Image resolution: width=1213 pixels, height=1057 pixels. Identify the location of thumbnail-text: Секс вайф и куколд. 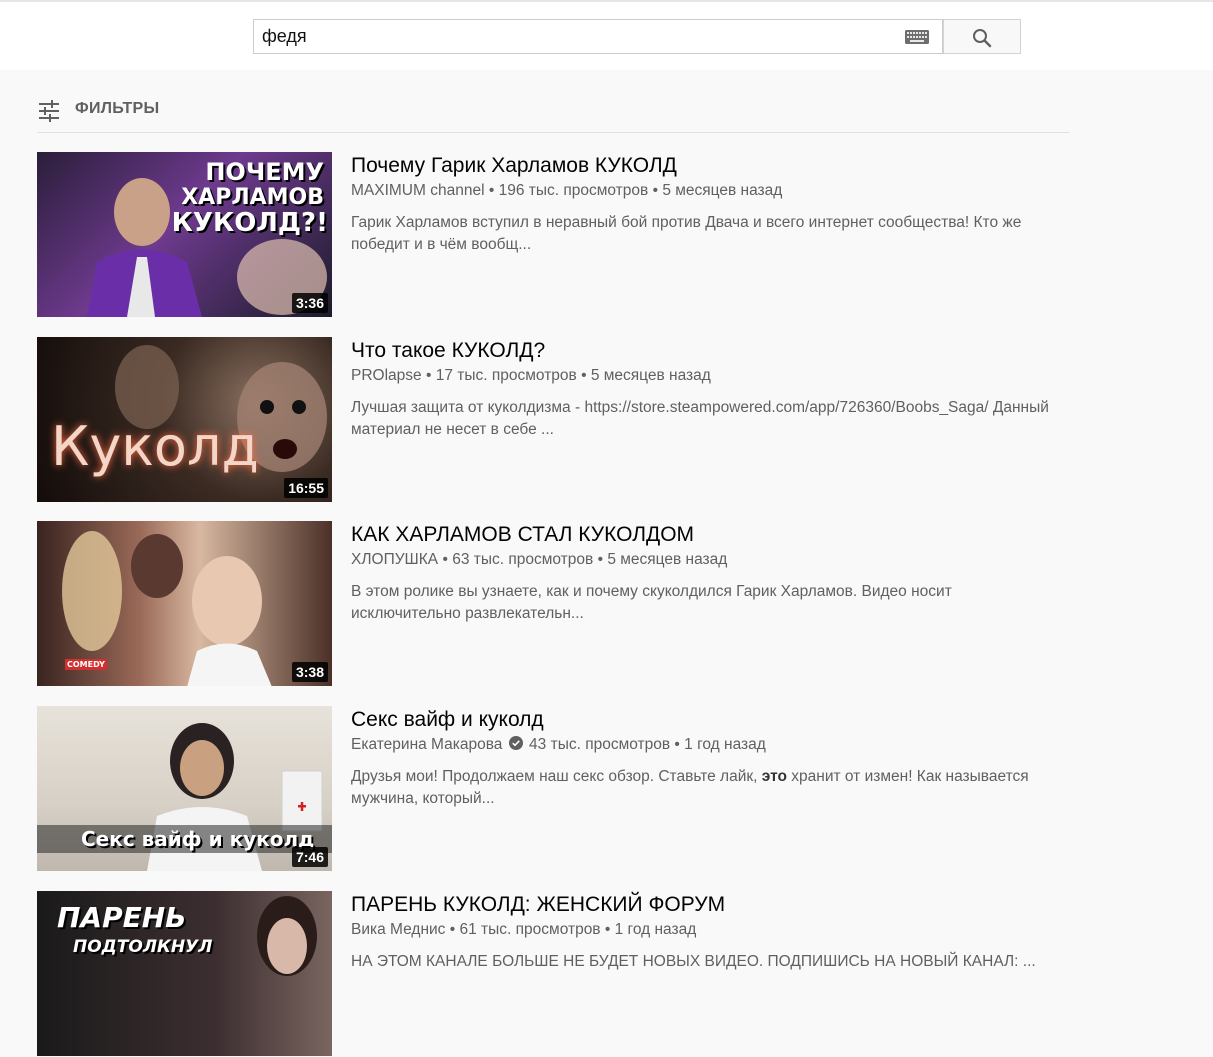
(198, 839).